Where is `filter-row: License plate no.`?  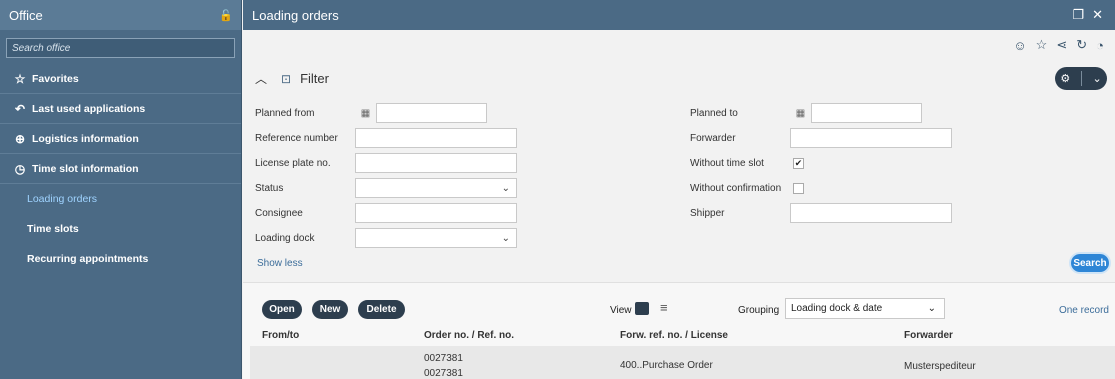
filter-row: License plate no. is located at coordinates (386, 163).